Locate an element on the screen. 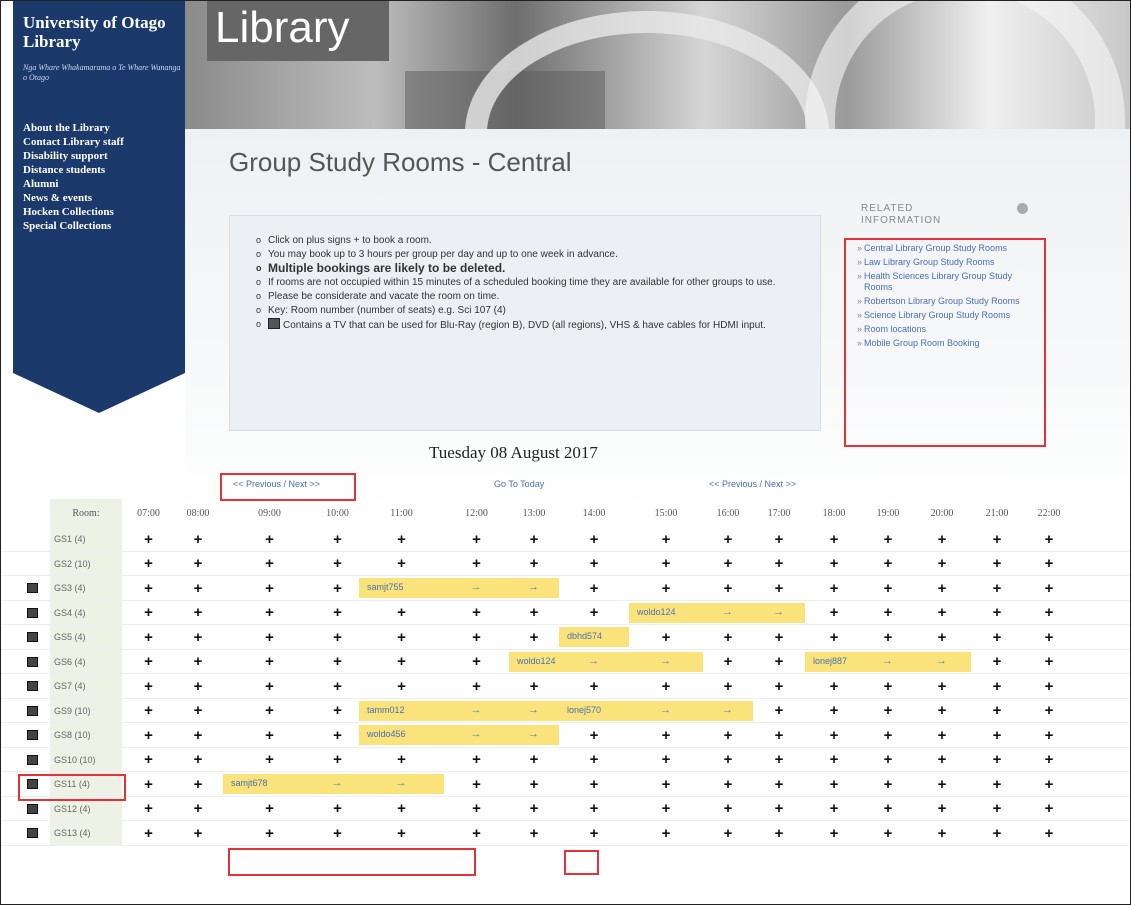 Image resolution: width=1131 pixels, height=905 pixels. site-title: University of Otago Library is located at coordinates (103, 32).